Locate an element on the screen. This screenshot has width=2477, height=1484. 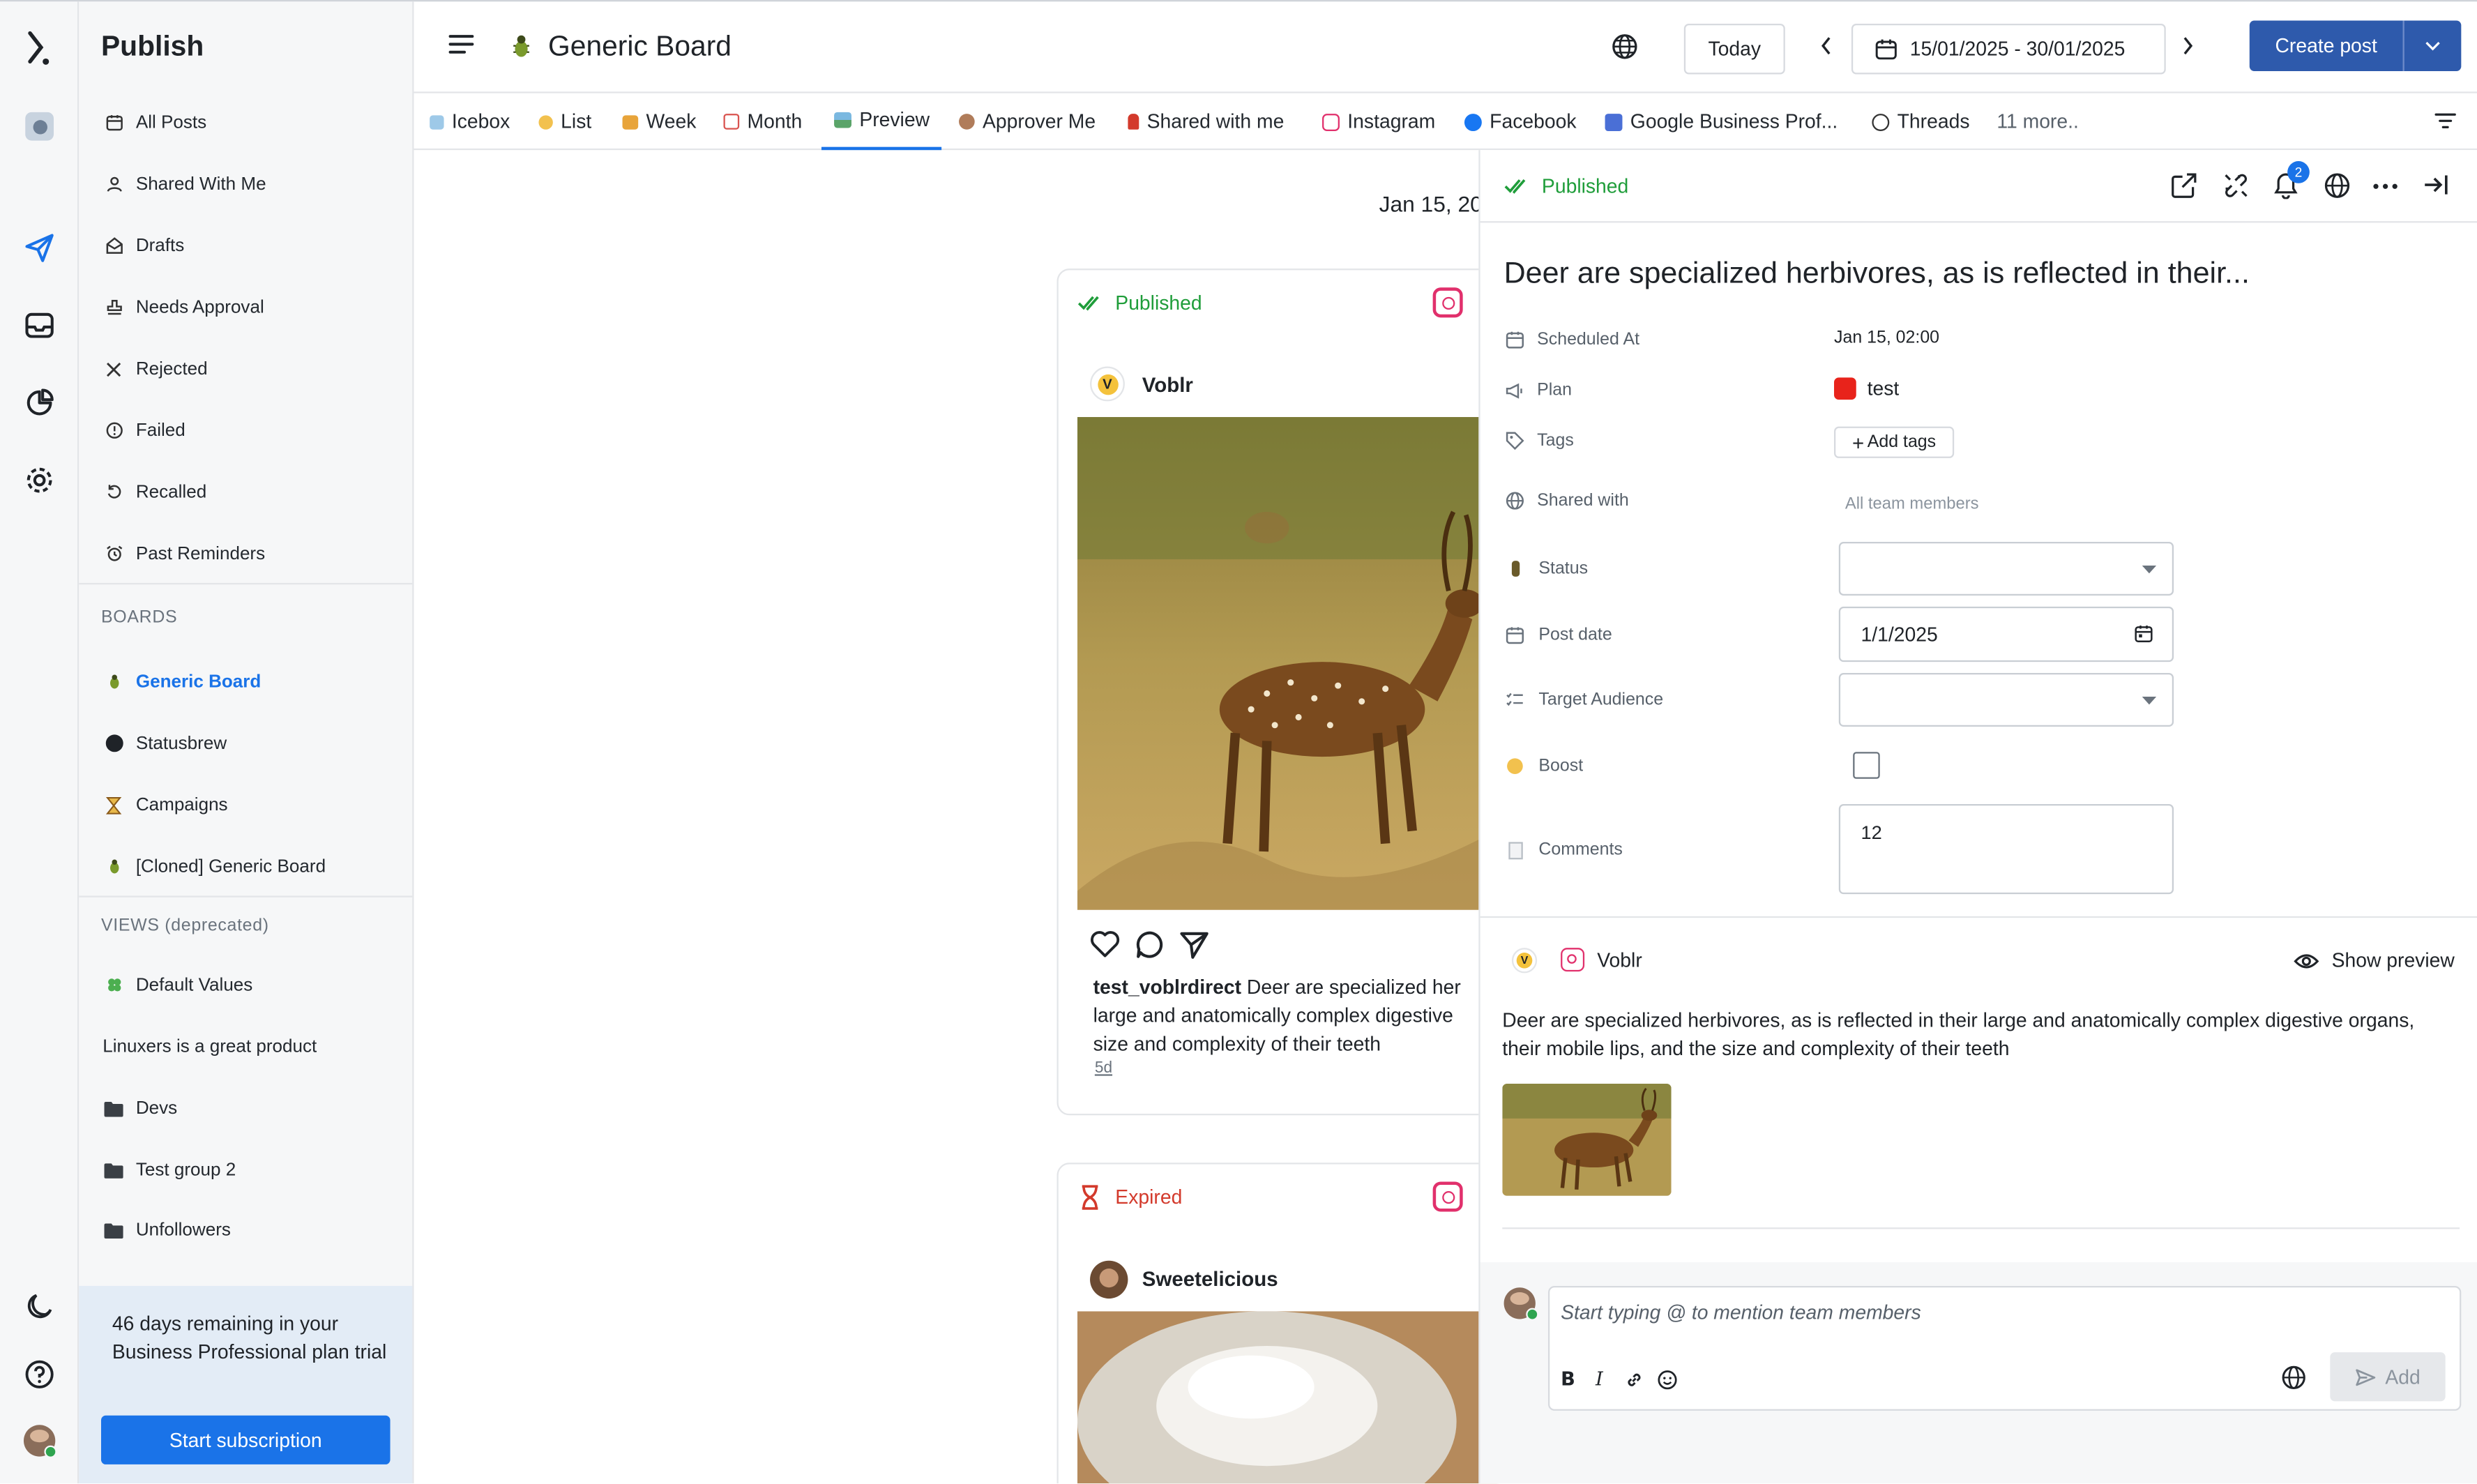
folder-icon is located at coordinates (114, 1108).